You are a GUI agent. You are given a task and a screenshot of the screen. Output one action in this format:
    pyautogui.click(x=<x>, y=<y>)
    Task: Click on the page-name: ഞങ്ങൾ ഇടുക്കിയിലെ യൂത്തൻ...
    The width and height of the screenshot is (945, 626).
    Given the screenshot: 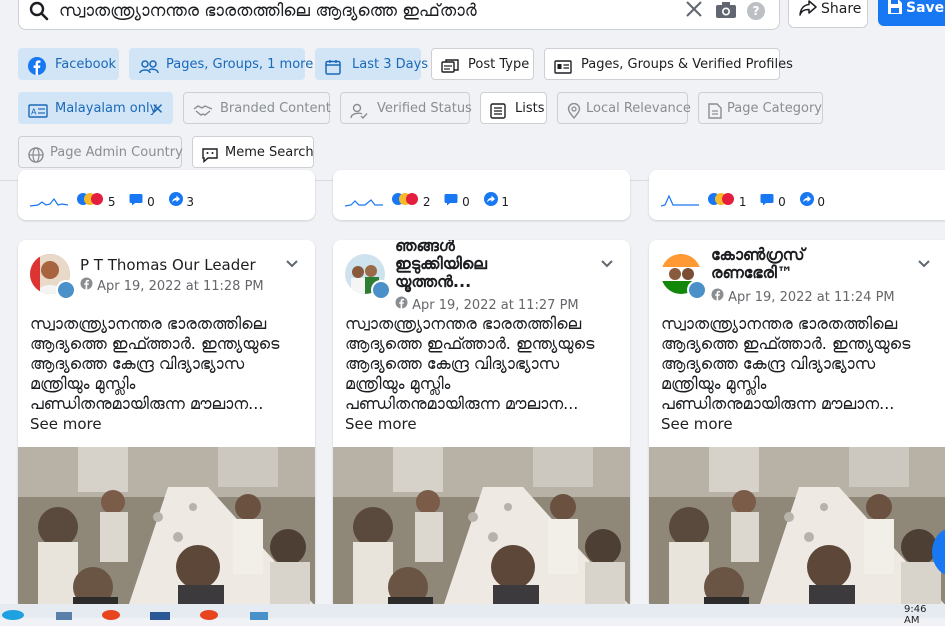 What is the action you would take?
    pyautogui.click(x=441, y=265)
    